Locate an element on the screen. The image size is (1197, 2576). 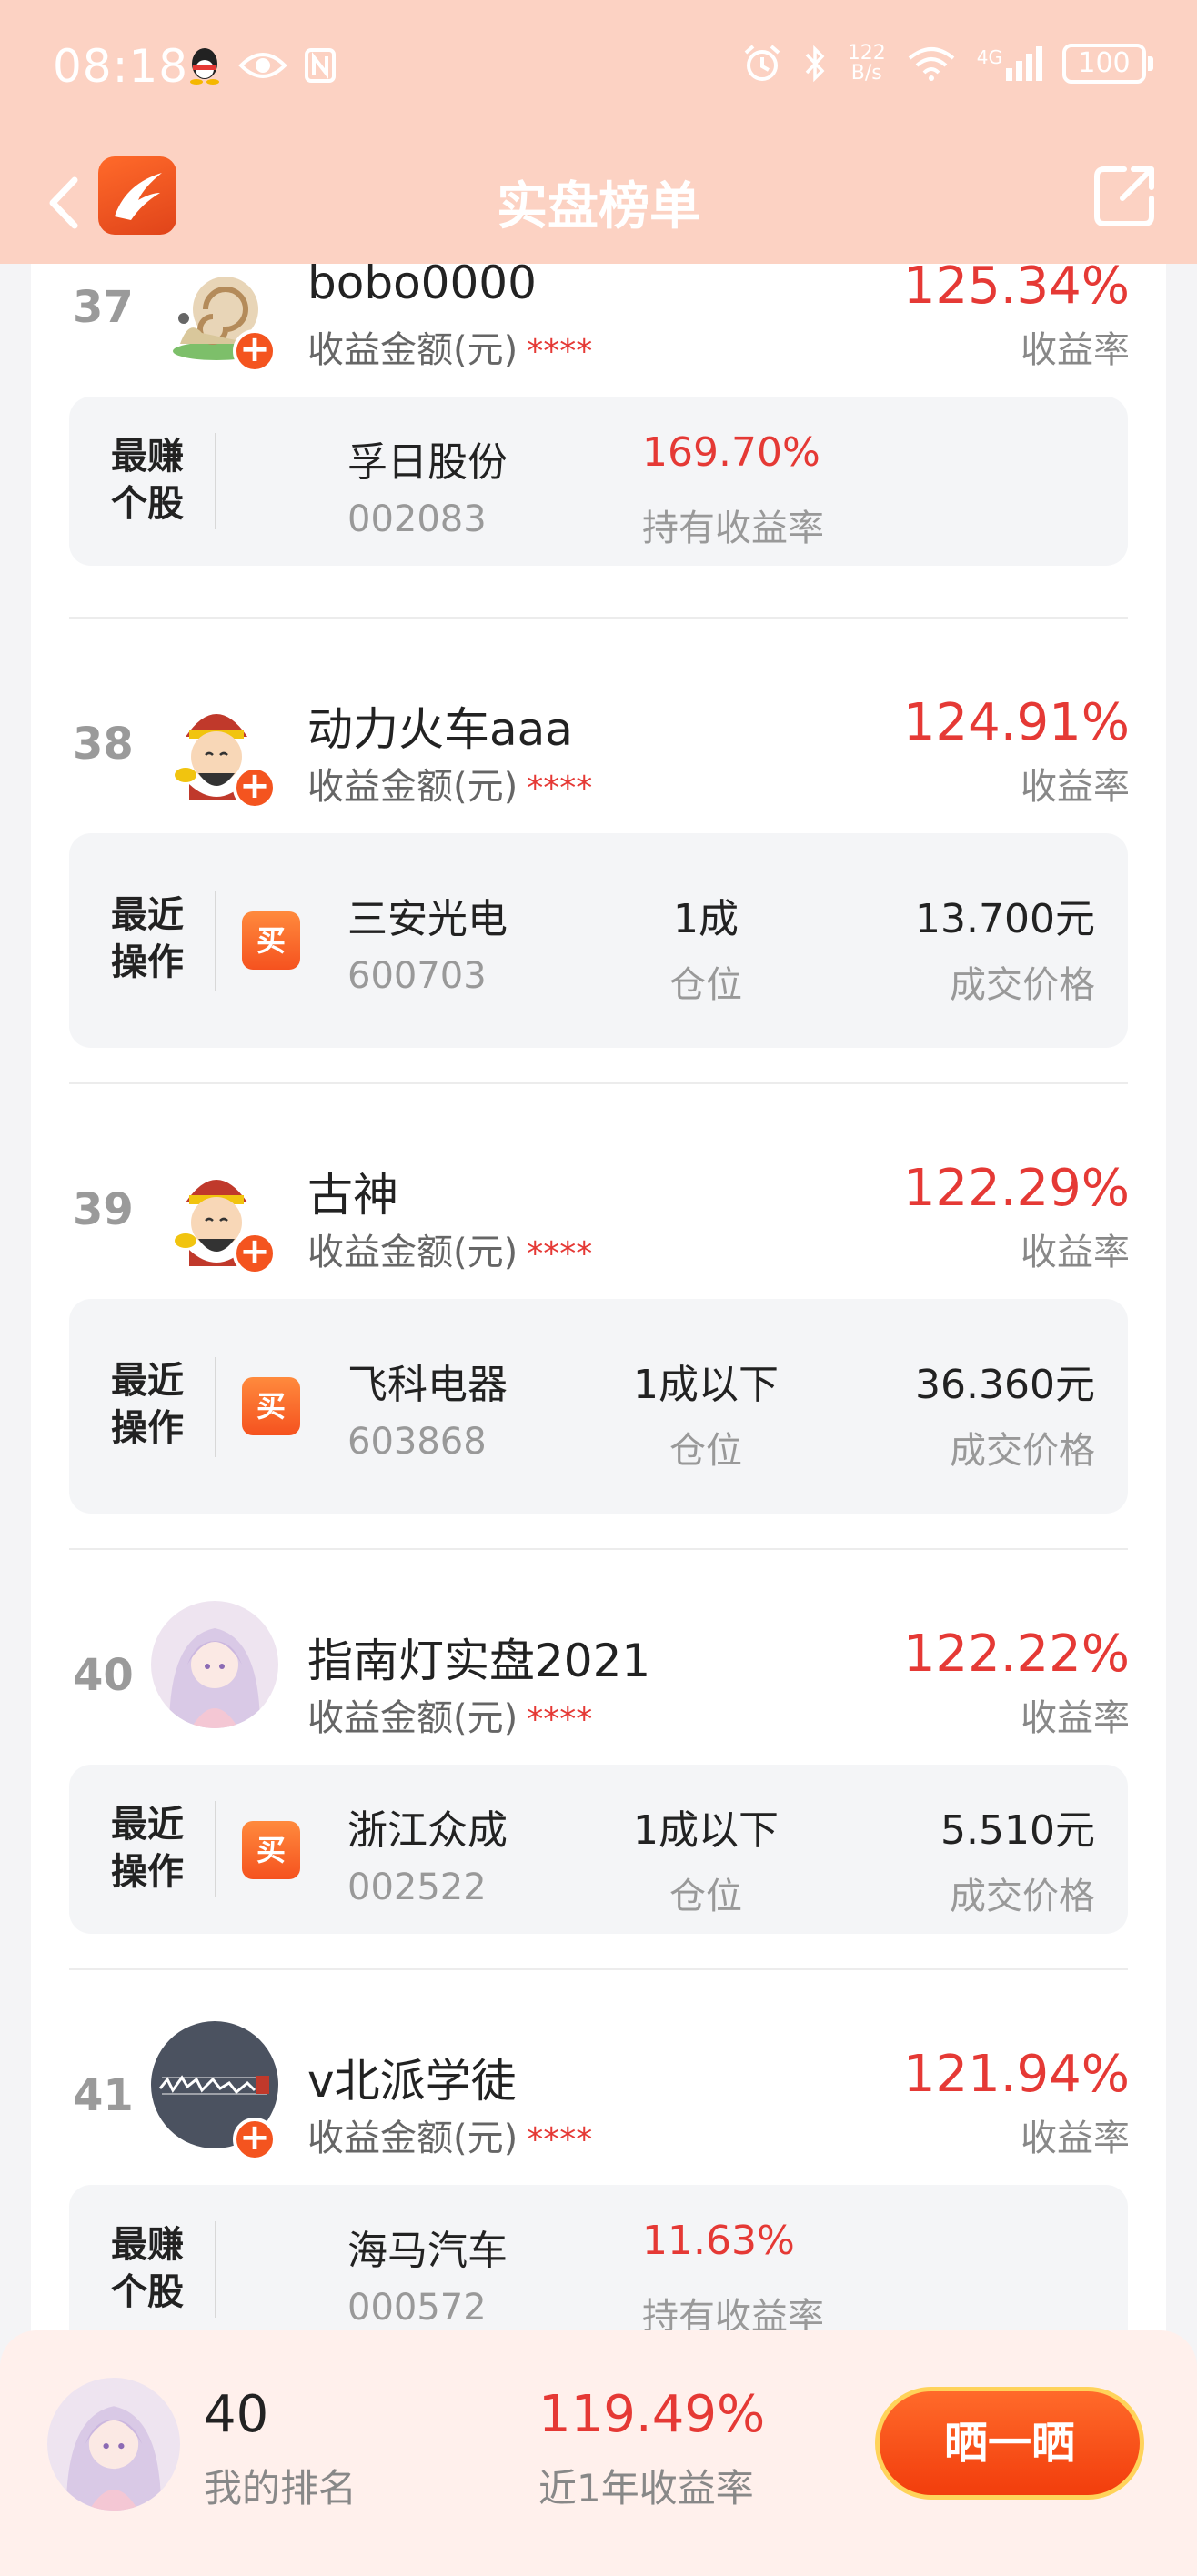
net-speed-unit: B/s is located at coordinates (866, 73).